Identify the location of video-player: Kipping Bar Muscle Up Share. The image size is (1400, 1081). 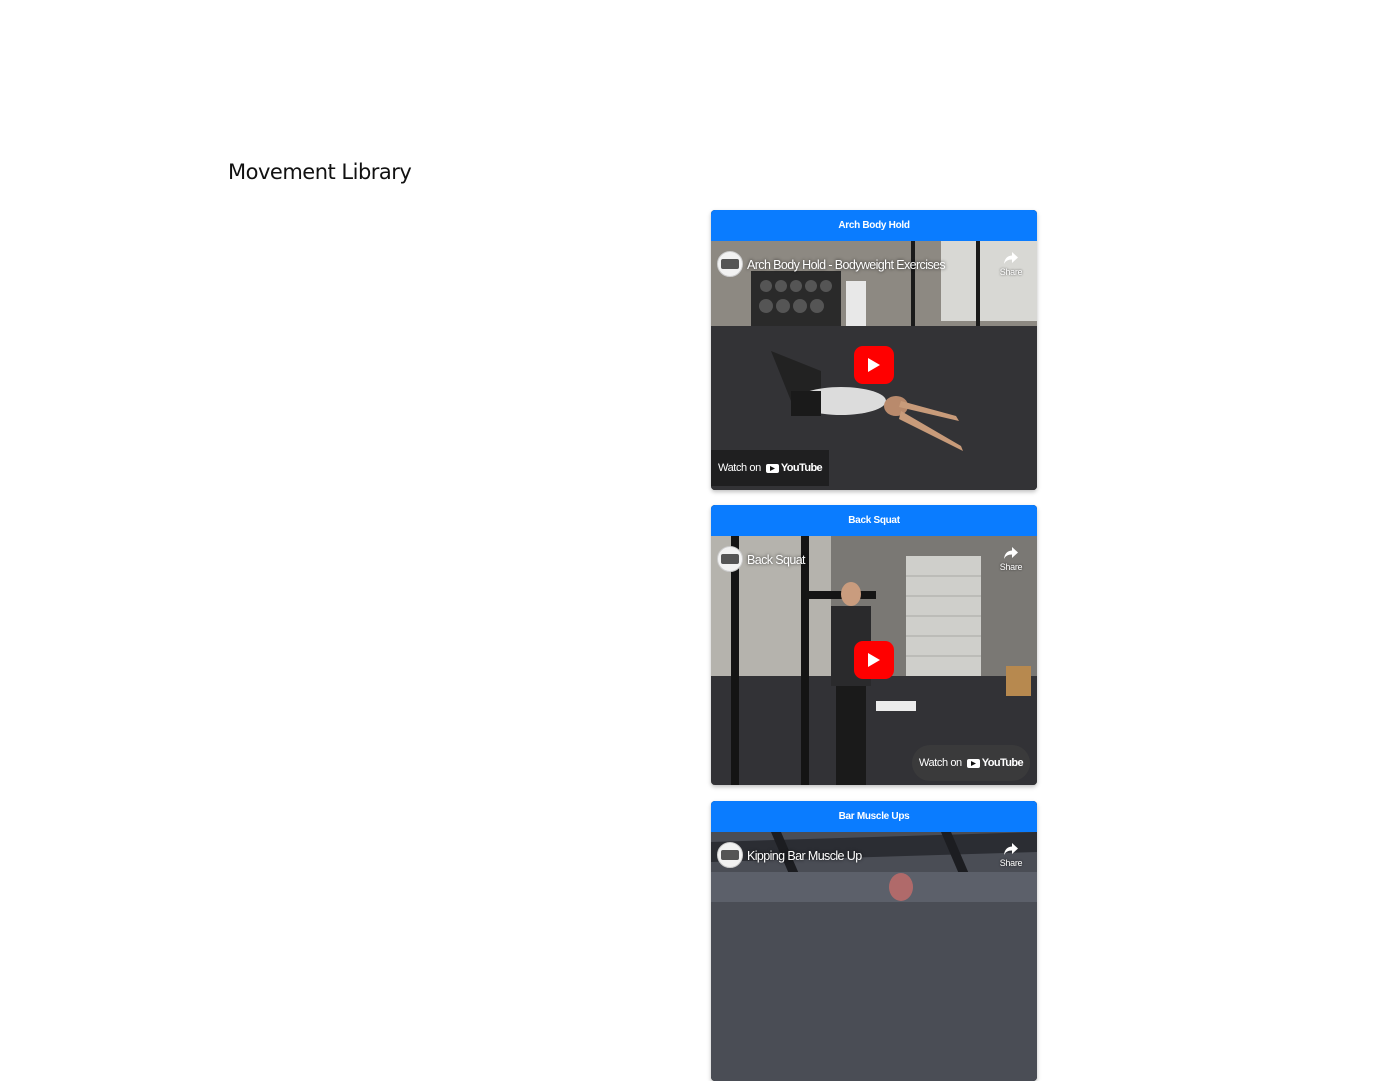
(874, 956).